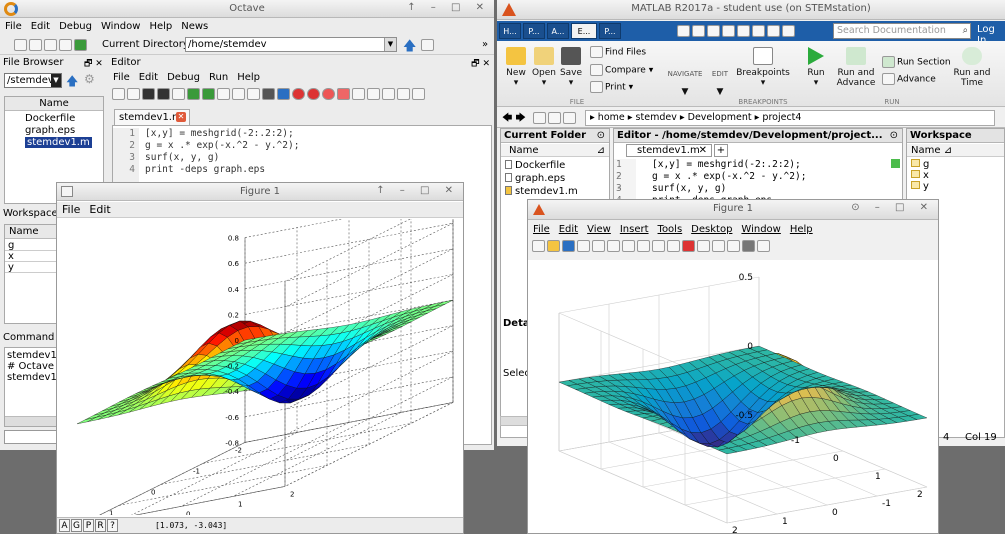 This screenshot has width=1005, height=534. I want to click on matlab-editor-tab: stemdev1.m ✕, so click(669, 150).